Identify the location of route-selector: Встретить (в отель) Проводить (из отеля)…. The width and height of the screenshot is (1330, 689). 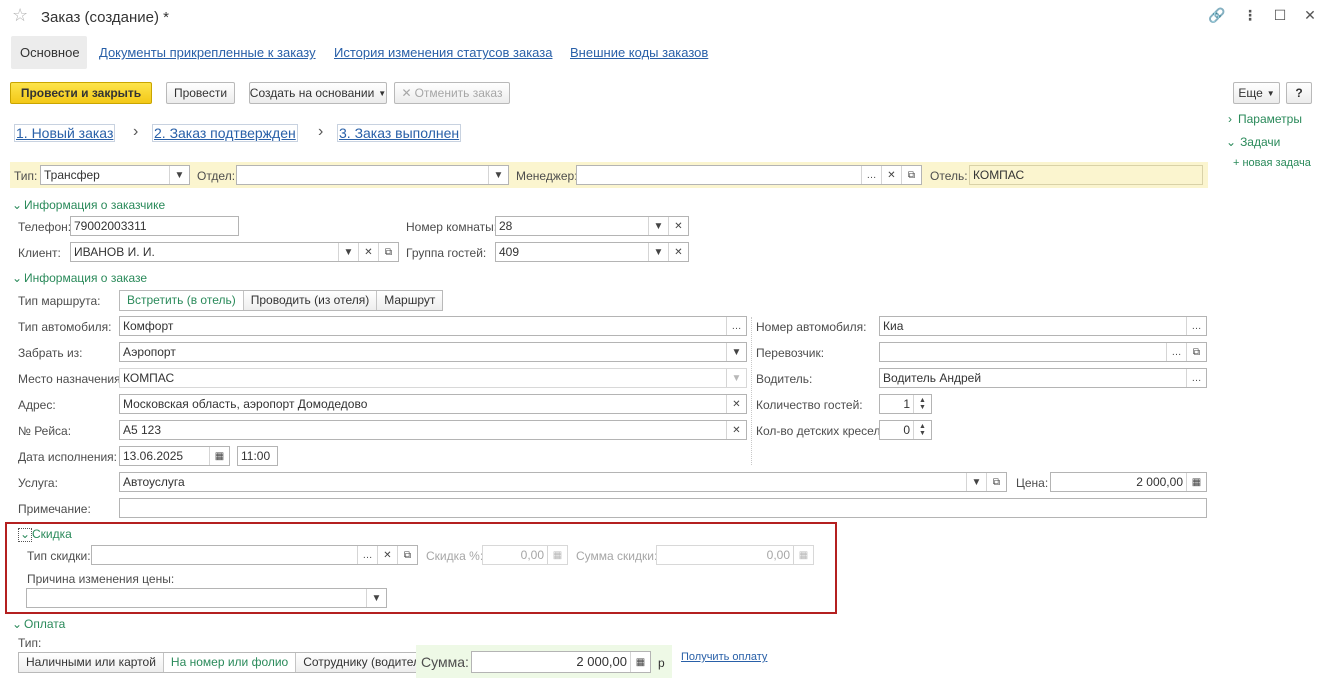
(281, 300).